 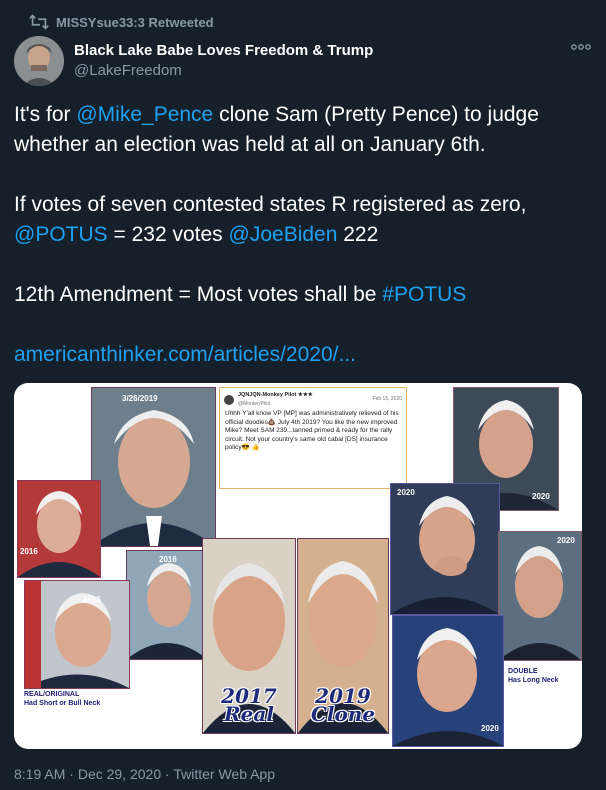 I want to click on tweet-date: Dec 29, 2020, so click(x=119, y=774).